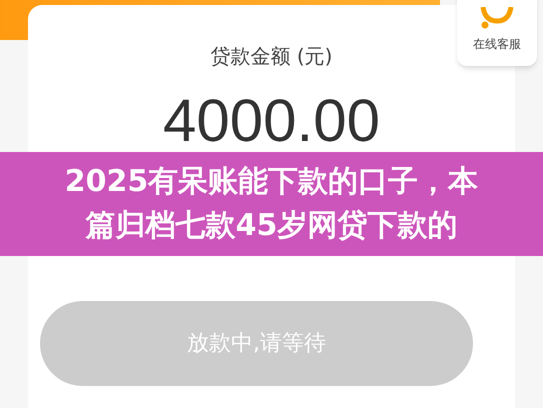 The width and height of the screenshot is (543, 408). I want to click on banner-title-line: 篇归档七款45岁网贷下款的, so click(272, 226).